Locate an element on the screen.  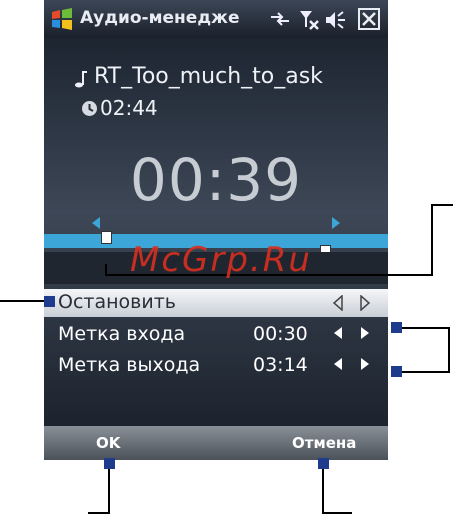
title-bar: Аудио-менедже is located at coordinates (216, 19).